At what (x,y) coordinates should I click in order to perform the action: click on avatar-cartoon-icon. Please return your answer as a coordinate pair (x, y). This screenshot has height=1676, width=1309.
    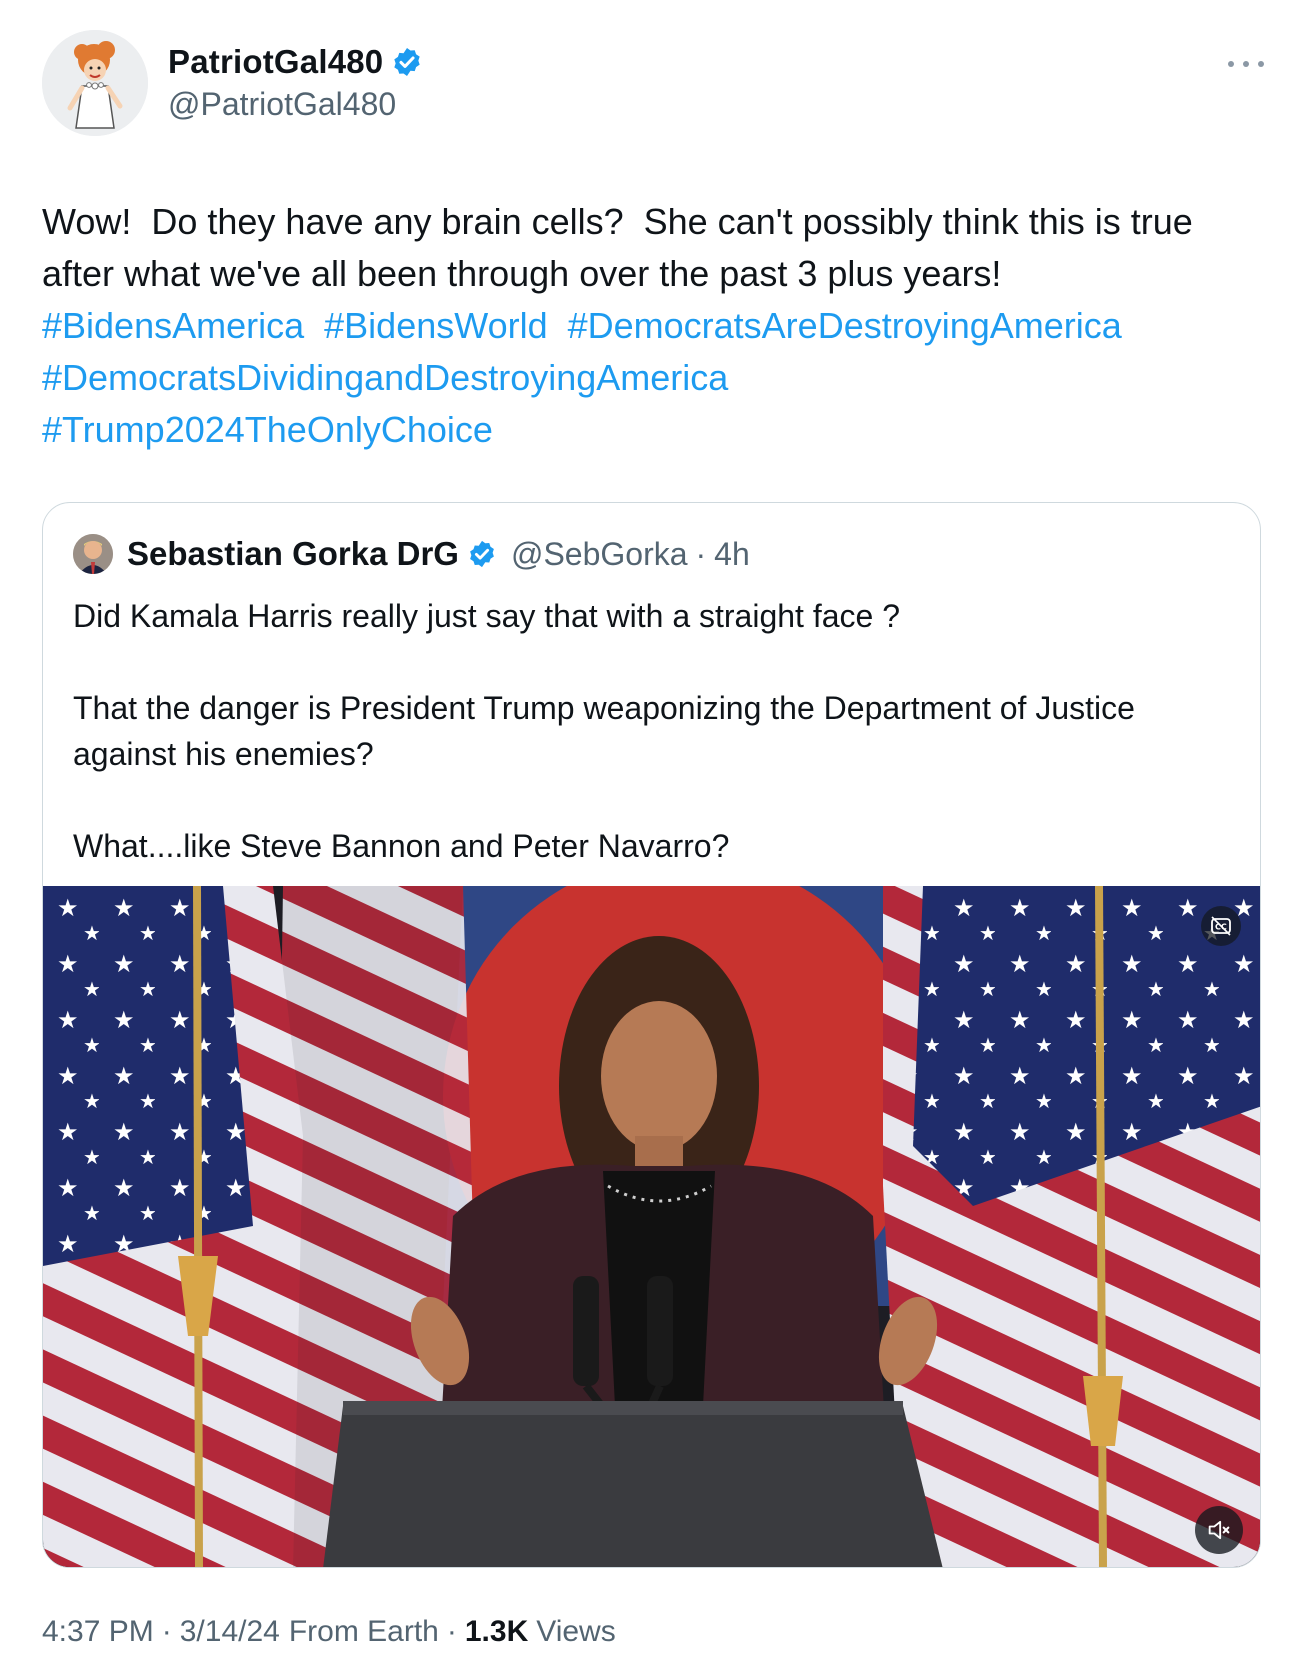
    Looking at the image, I should click on (95, 83).